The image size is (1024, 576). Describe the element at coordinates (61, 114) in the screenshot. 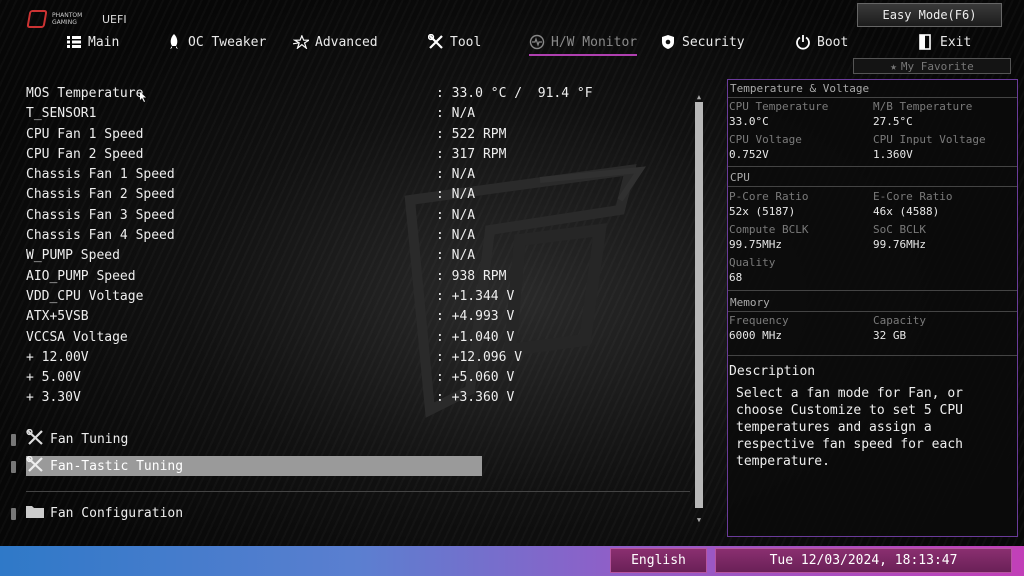

I see `item-label: T_SENSOR1` at that location.